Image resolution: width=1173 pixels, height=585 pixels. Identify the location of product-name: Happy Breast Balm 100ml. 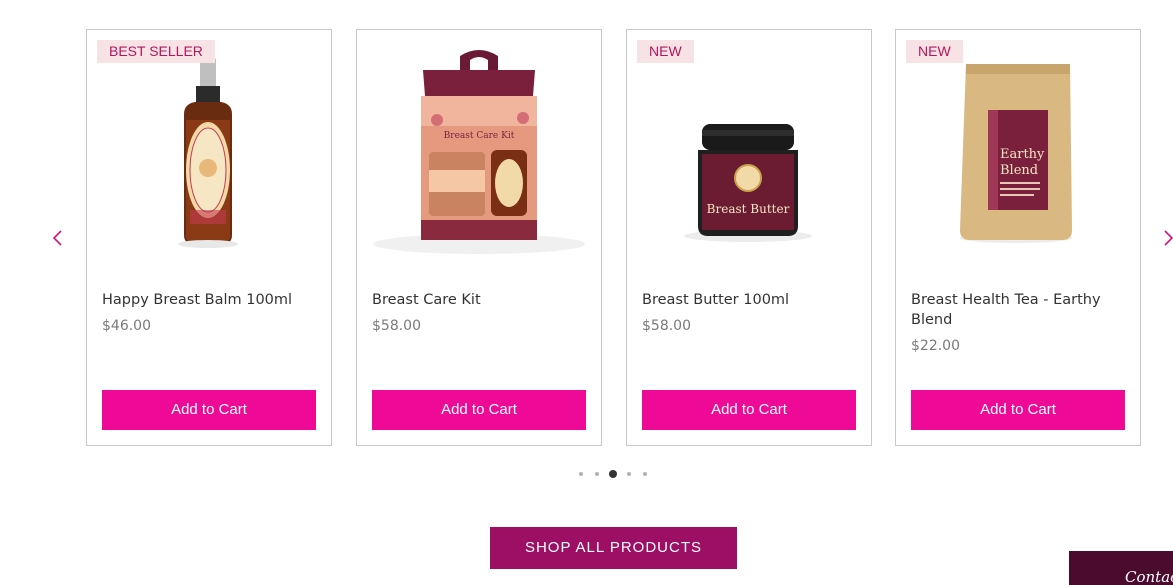
(209, 300).